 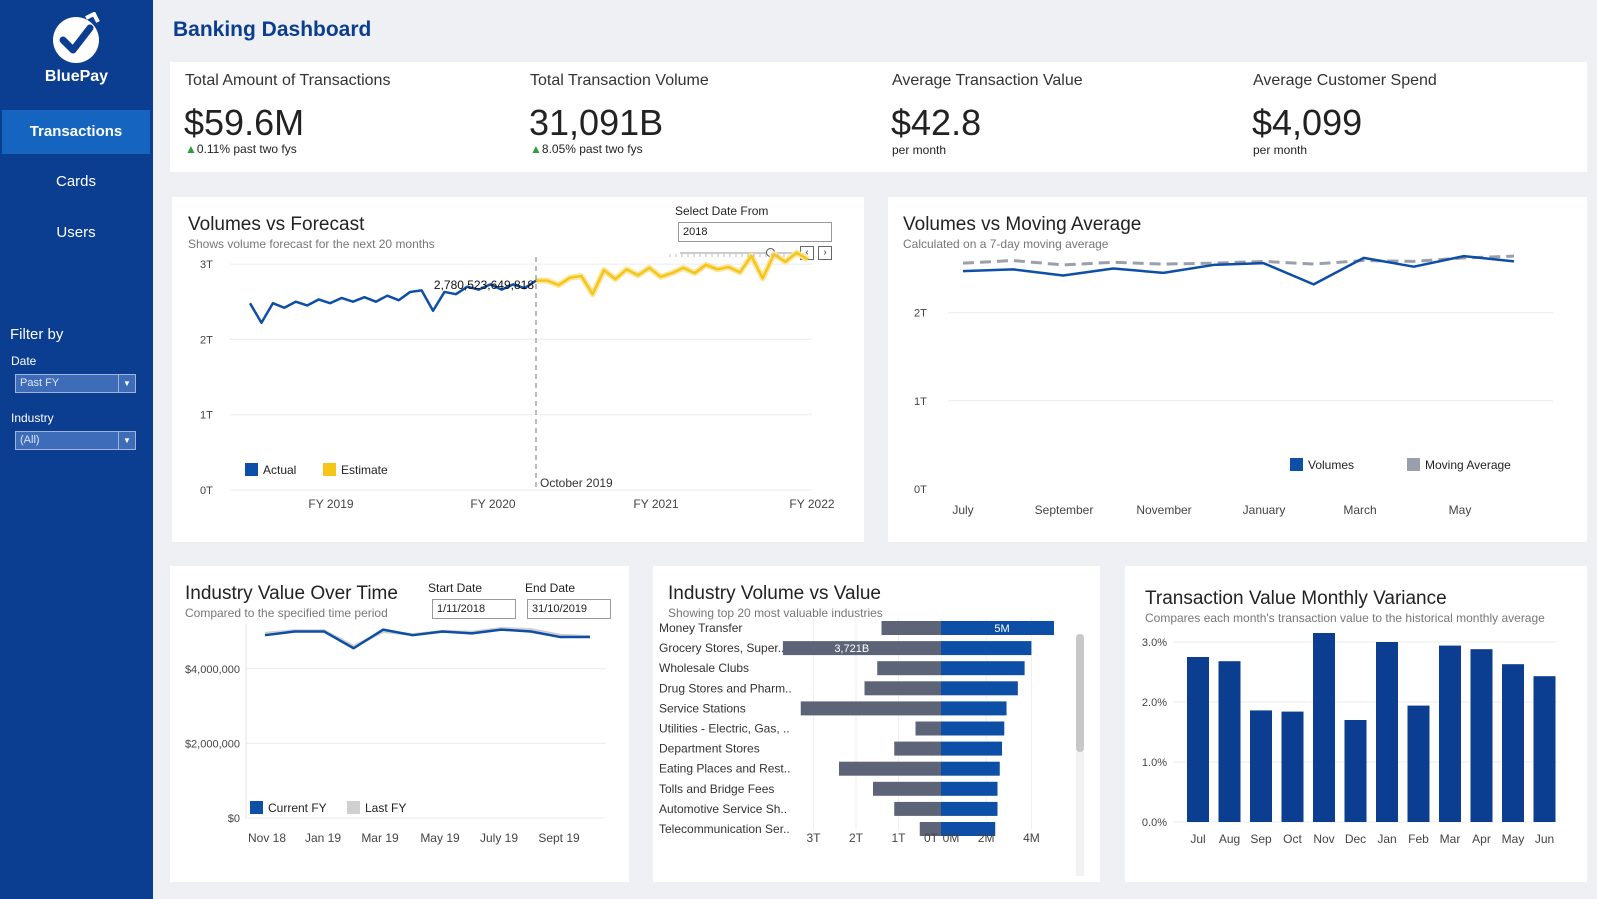 I want to click on category-label: Department Stores, so click(x=709, y=749).